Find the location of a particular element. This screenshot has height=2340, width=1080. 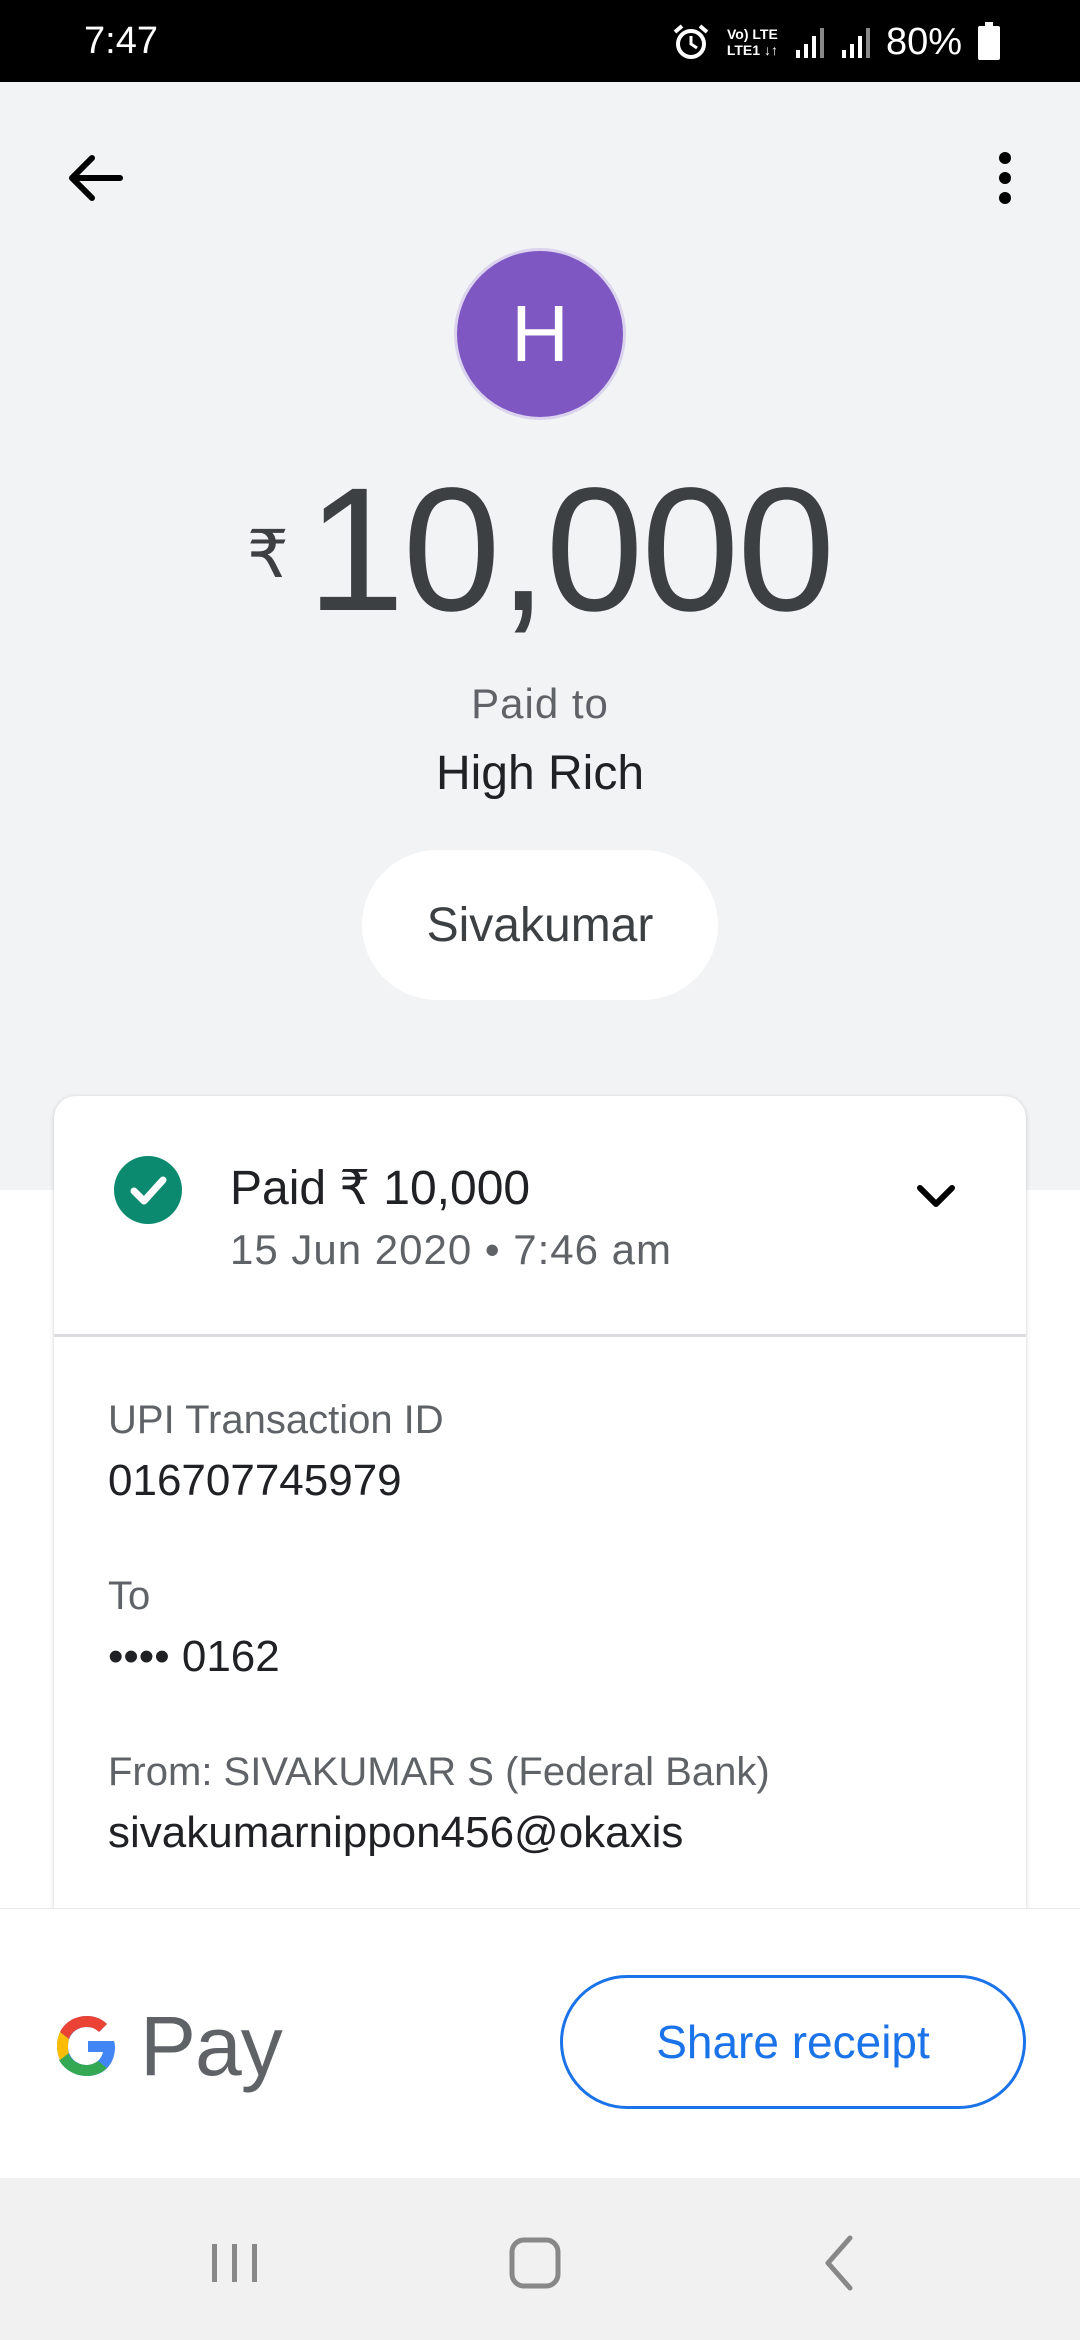

upi-transaction-id-value: 016707745979 is located at coordinates (255, 1480).